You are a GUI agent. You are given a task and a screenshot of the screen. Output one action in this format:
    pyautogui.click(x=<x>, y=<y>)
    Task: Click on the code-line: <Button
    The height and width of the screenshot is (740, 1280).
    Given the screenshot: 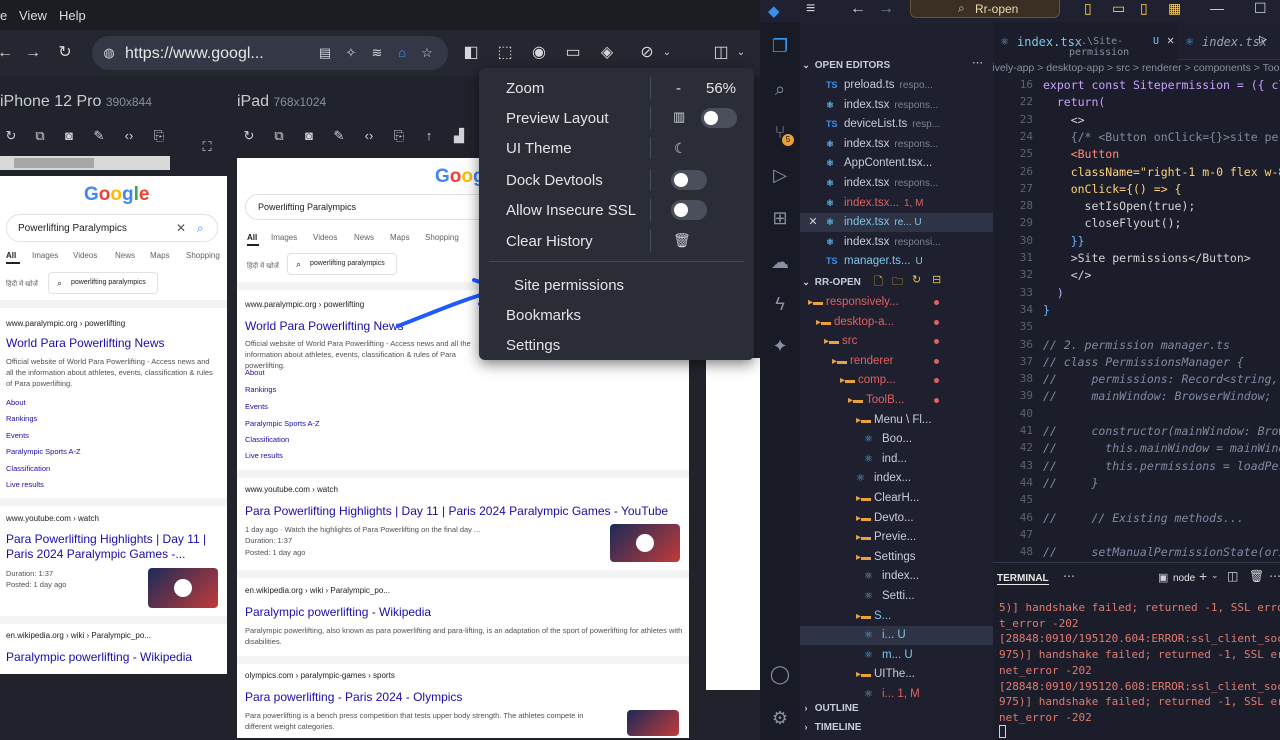 What is the action you would take?
    pyautogui.click(x=1081, y=154)
    